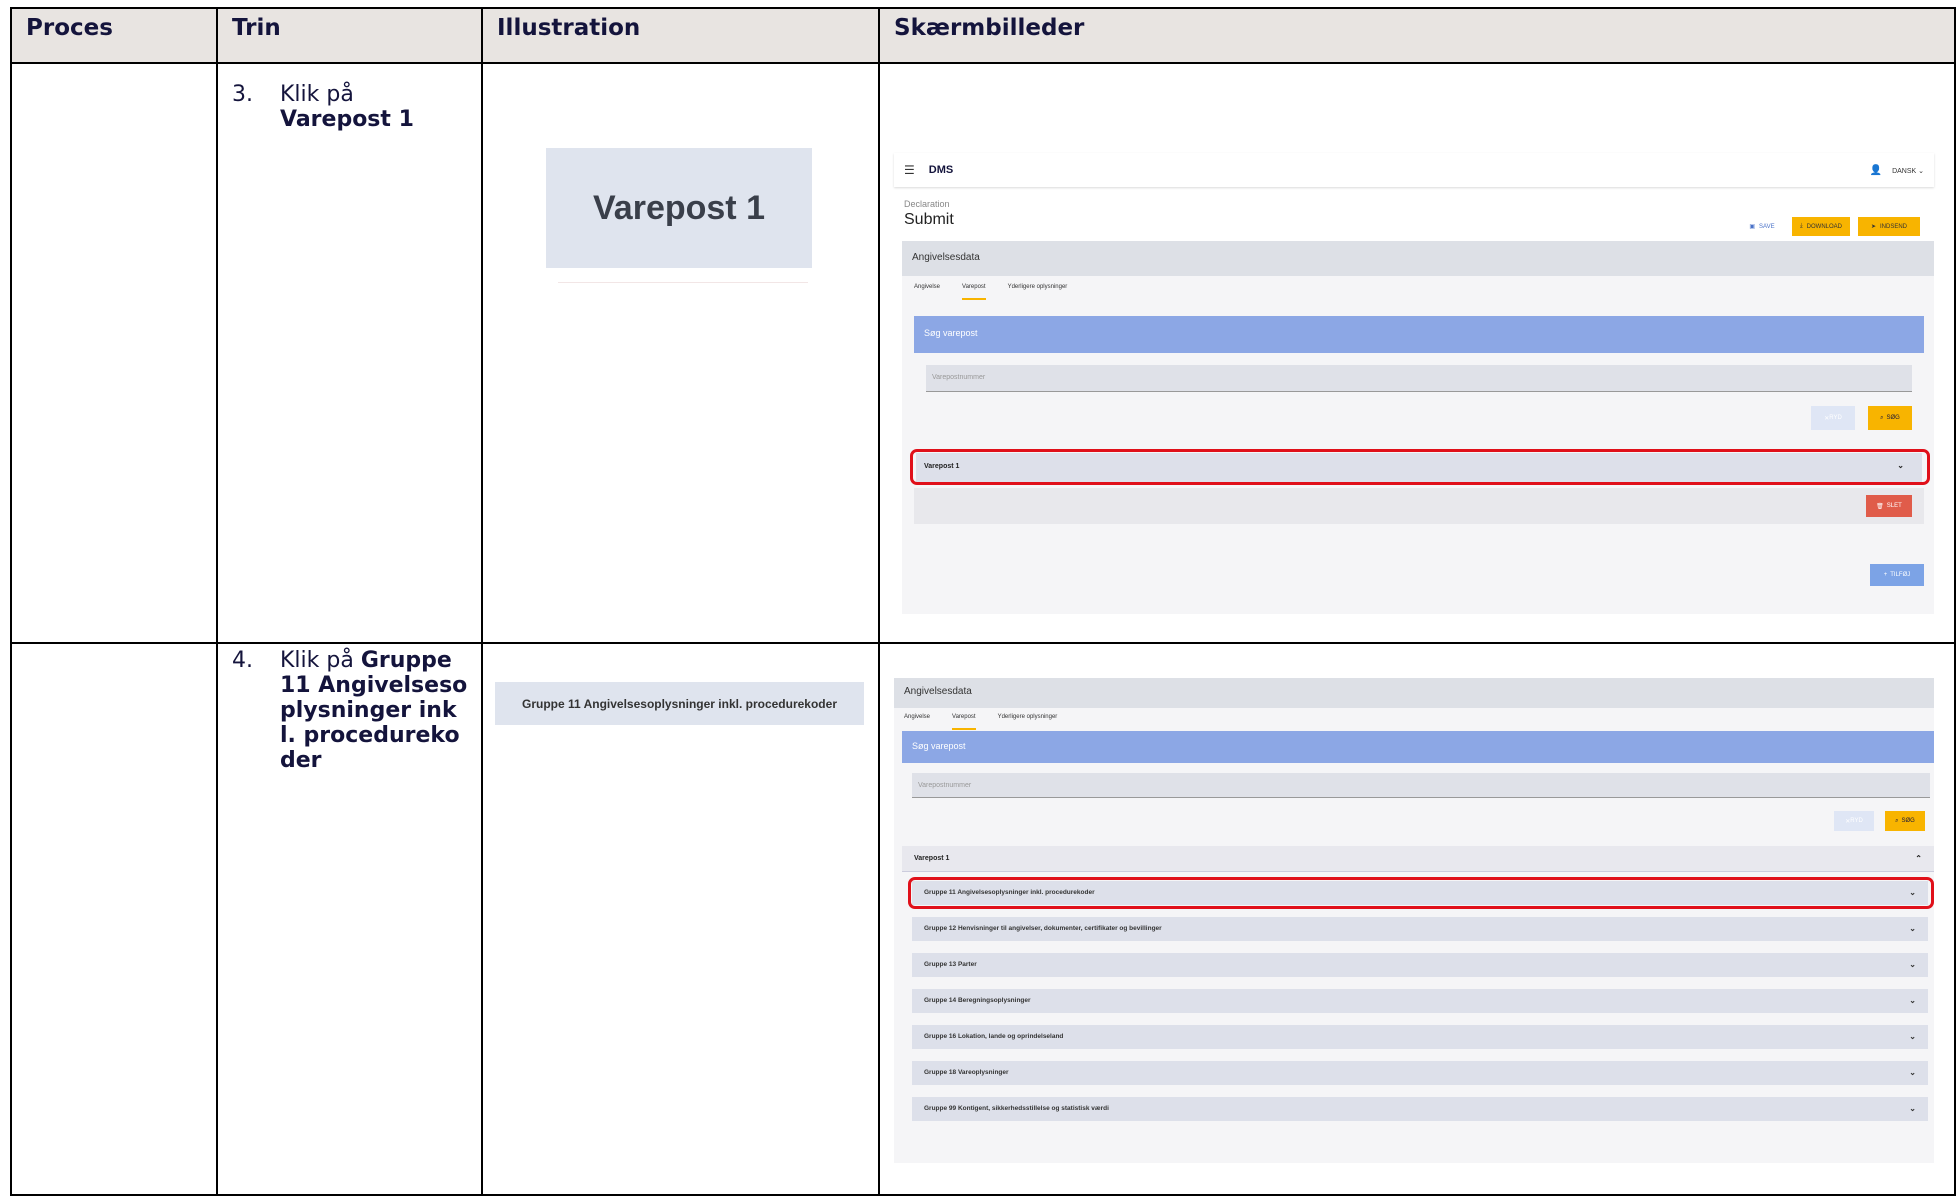 Image resolution: width=1959 pixels, height=1197 pixels. I want to click on page-title: Submit, so click(929, 219).